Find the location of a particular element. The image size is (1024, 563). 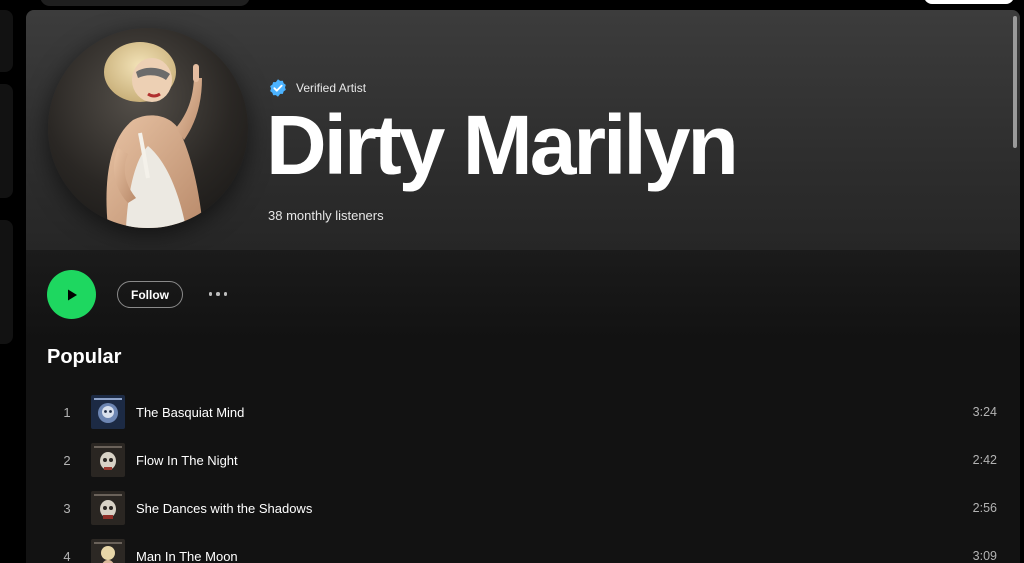

more-options-button is located at coordinates (218, 294).